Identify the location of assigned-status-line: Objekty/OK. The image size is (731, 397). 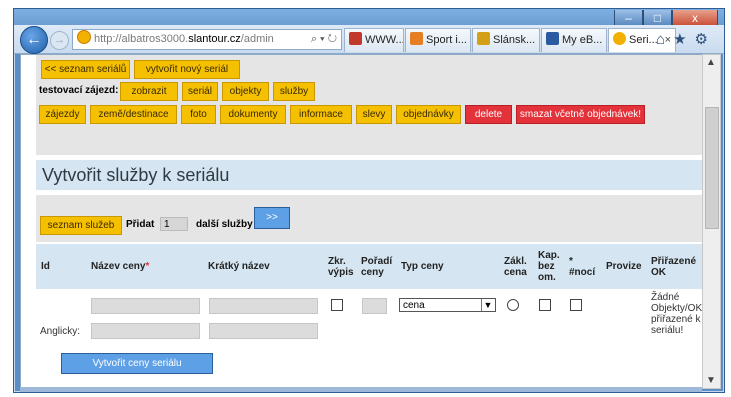
(677, 308).